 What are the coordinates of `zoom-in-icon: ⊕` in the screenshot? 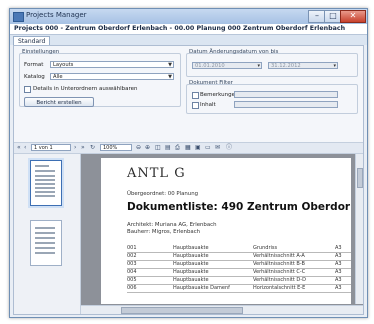 It's located at (147, 148).